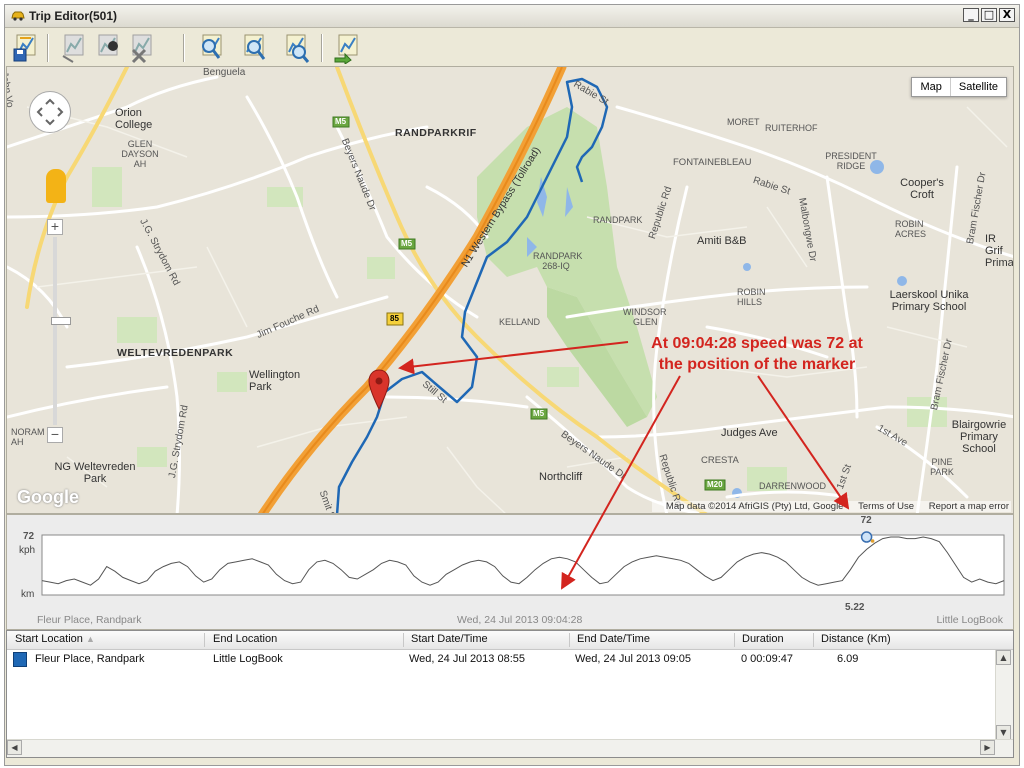 The width and height of the screenshot is (1024, 768). Describe the element at coordinates (866, 537) in the screenshot. I see `chart-position-marker` at that location.